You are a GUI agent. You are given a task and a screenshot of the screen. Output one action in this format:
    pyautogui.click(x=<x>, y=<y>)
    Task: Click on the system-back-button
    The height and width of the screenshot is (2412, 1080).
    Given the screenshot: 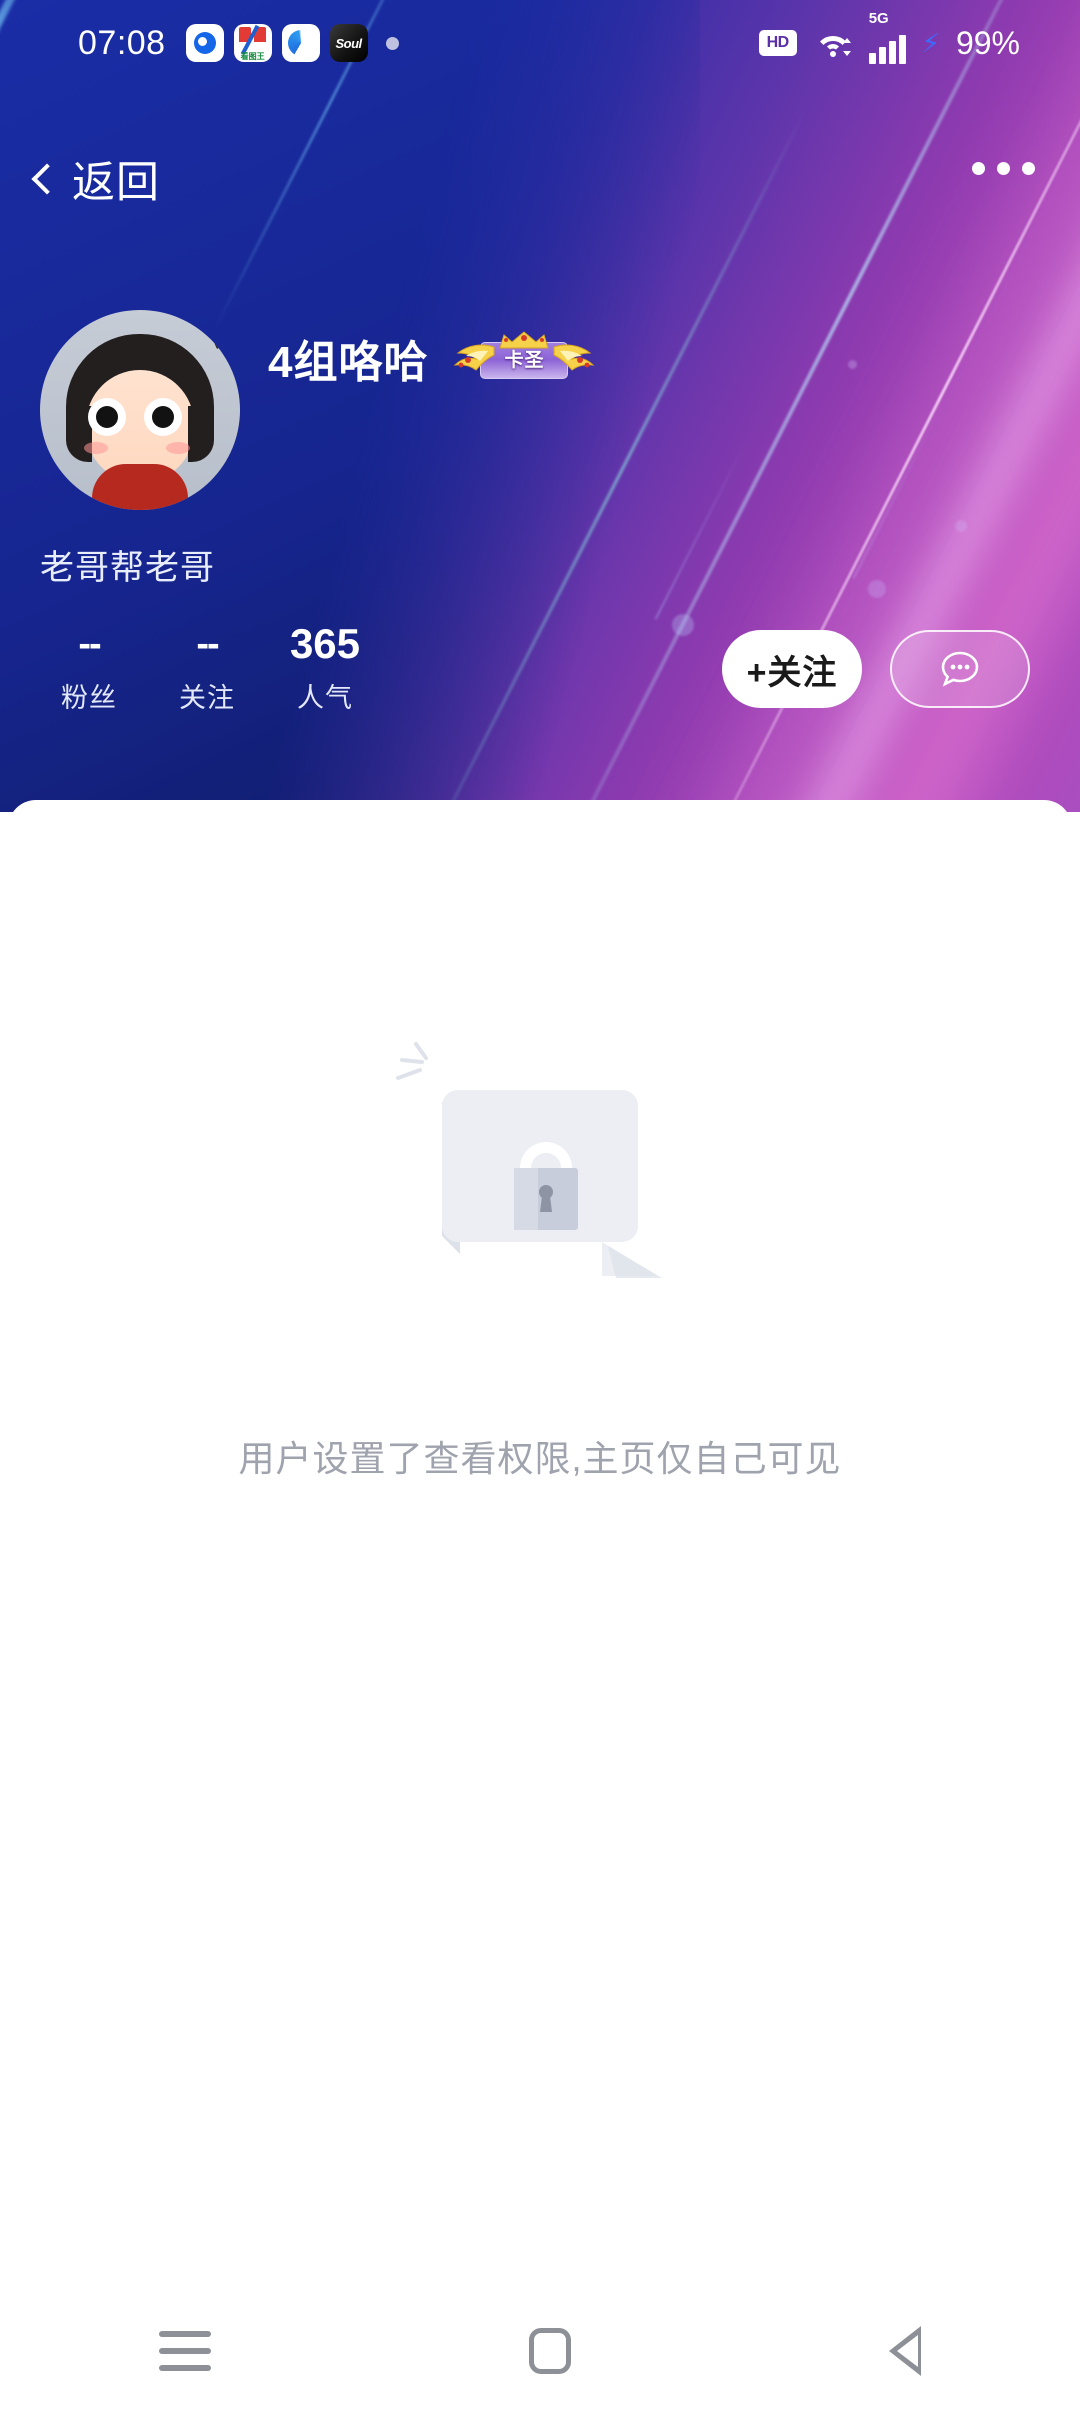 What is the action you would take?
    pyautogui.click(x=905, y=2351)
    